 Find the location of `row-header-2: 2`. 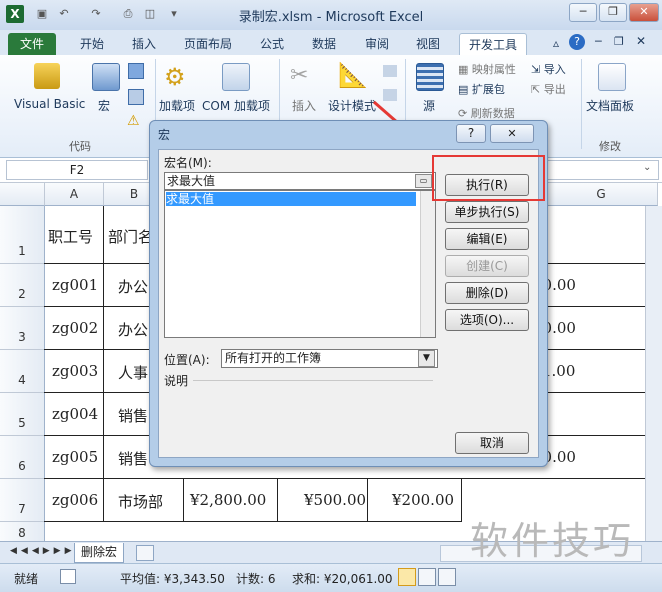

row-header-2: 2 is located at coordinates (22, 285).